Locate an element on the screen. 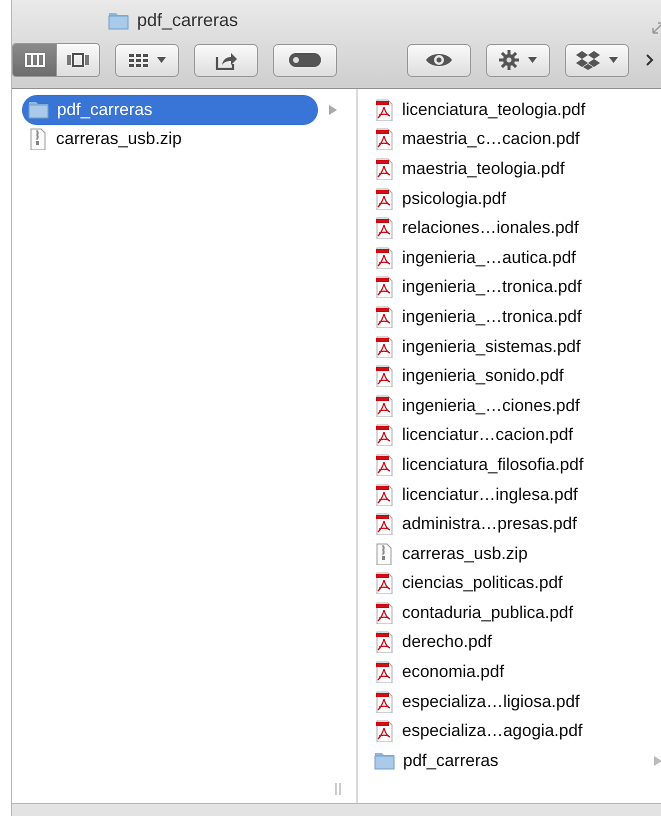 This screenshot has width=661, height=816. file-row: ciencias_politicas.pdf is located at coordinates (514, 583).